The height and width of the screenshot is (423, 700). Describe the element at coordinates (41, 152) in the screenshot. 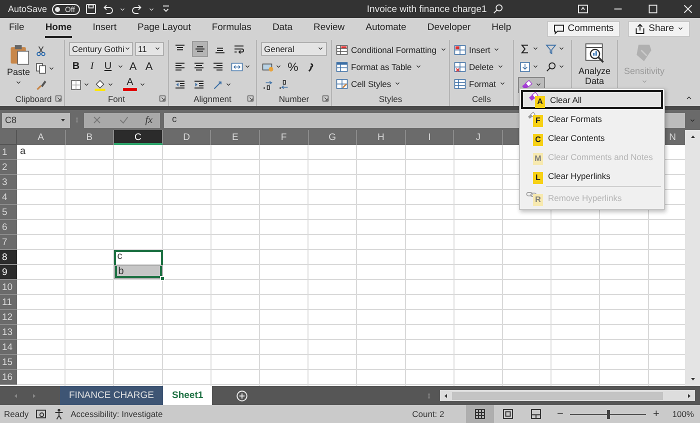

I see `cell: a` at that location.